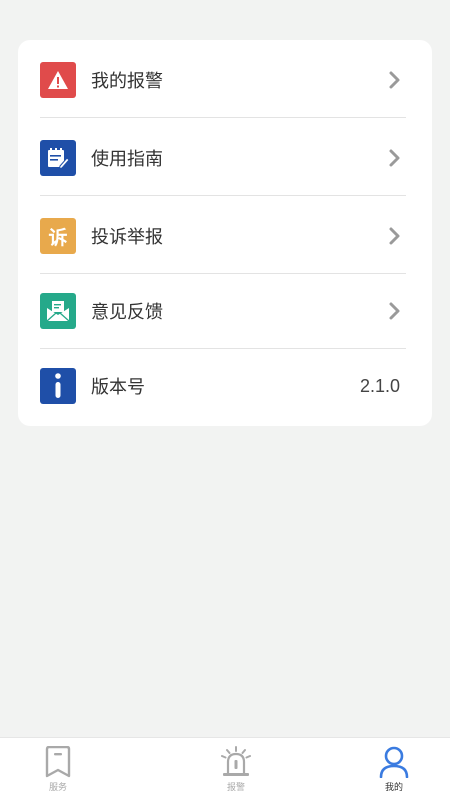 The height and width of the screenshot is (800, 450). Describe the element at coordinates (58, 158) in the screenshot. I see `guide-icon` at that location.